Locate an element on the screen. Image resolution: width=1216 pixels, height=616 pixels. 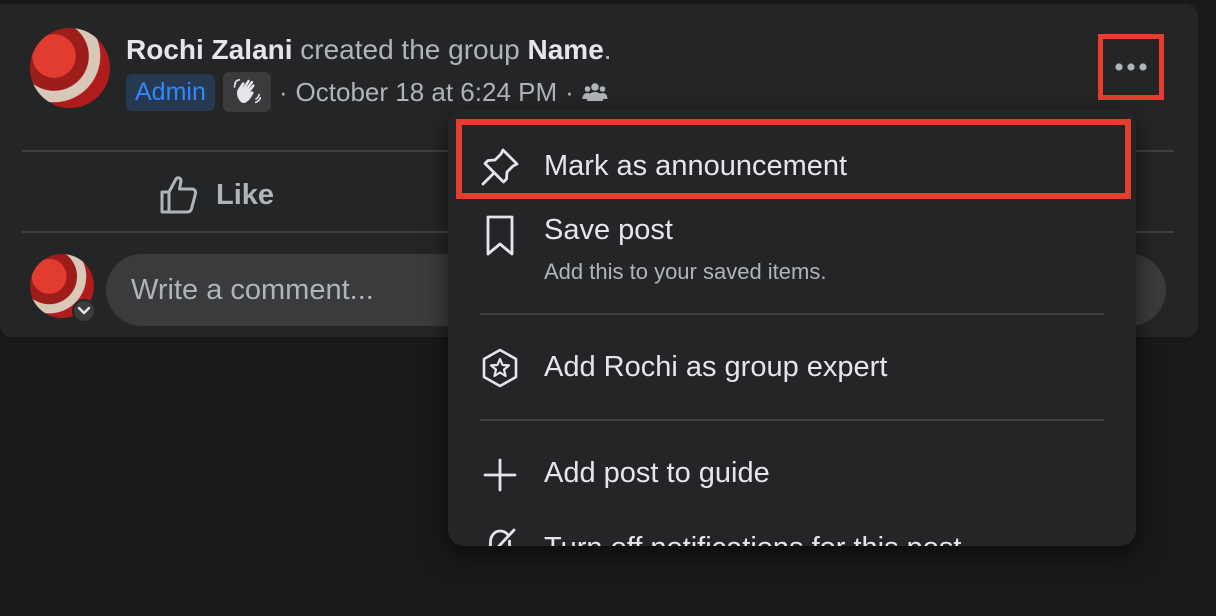
menu-item-mark-as-announcement: Mark as announcement is located at coordinates (792, 168).